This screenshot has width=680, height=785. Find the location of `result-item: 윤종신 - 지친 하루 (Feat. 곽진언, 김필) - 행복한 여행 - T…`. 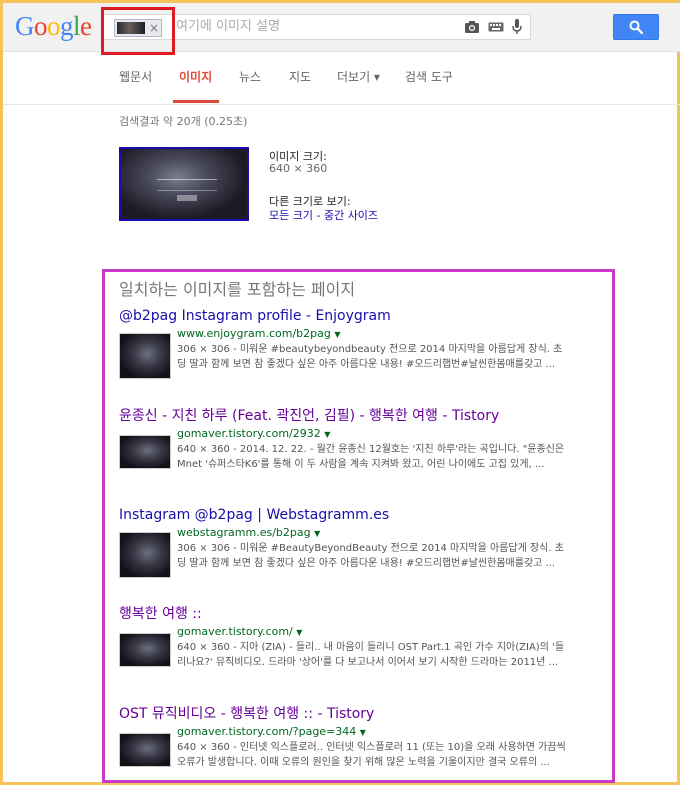

result-item: 윤종신 - 지친 하루 (Feat. 곽진언, 김필) - 행복한 여행 - T… is located at coordinates (341, 447).